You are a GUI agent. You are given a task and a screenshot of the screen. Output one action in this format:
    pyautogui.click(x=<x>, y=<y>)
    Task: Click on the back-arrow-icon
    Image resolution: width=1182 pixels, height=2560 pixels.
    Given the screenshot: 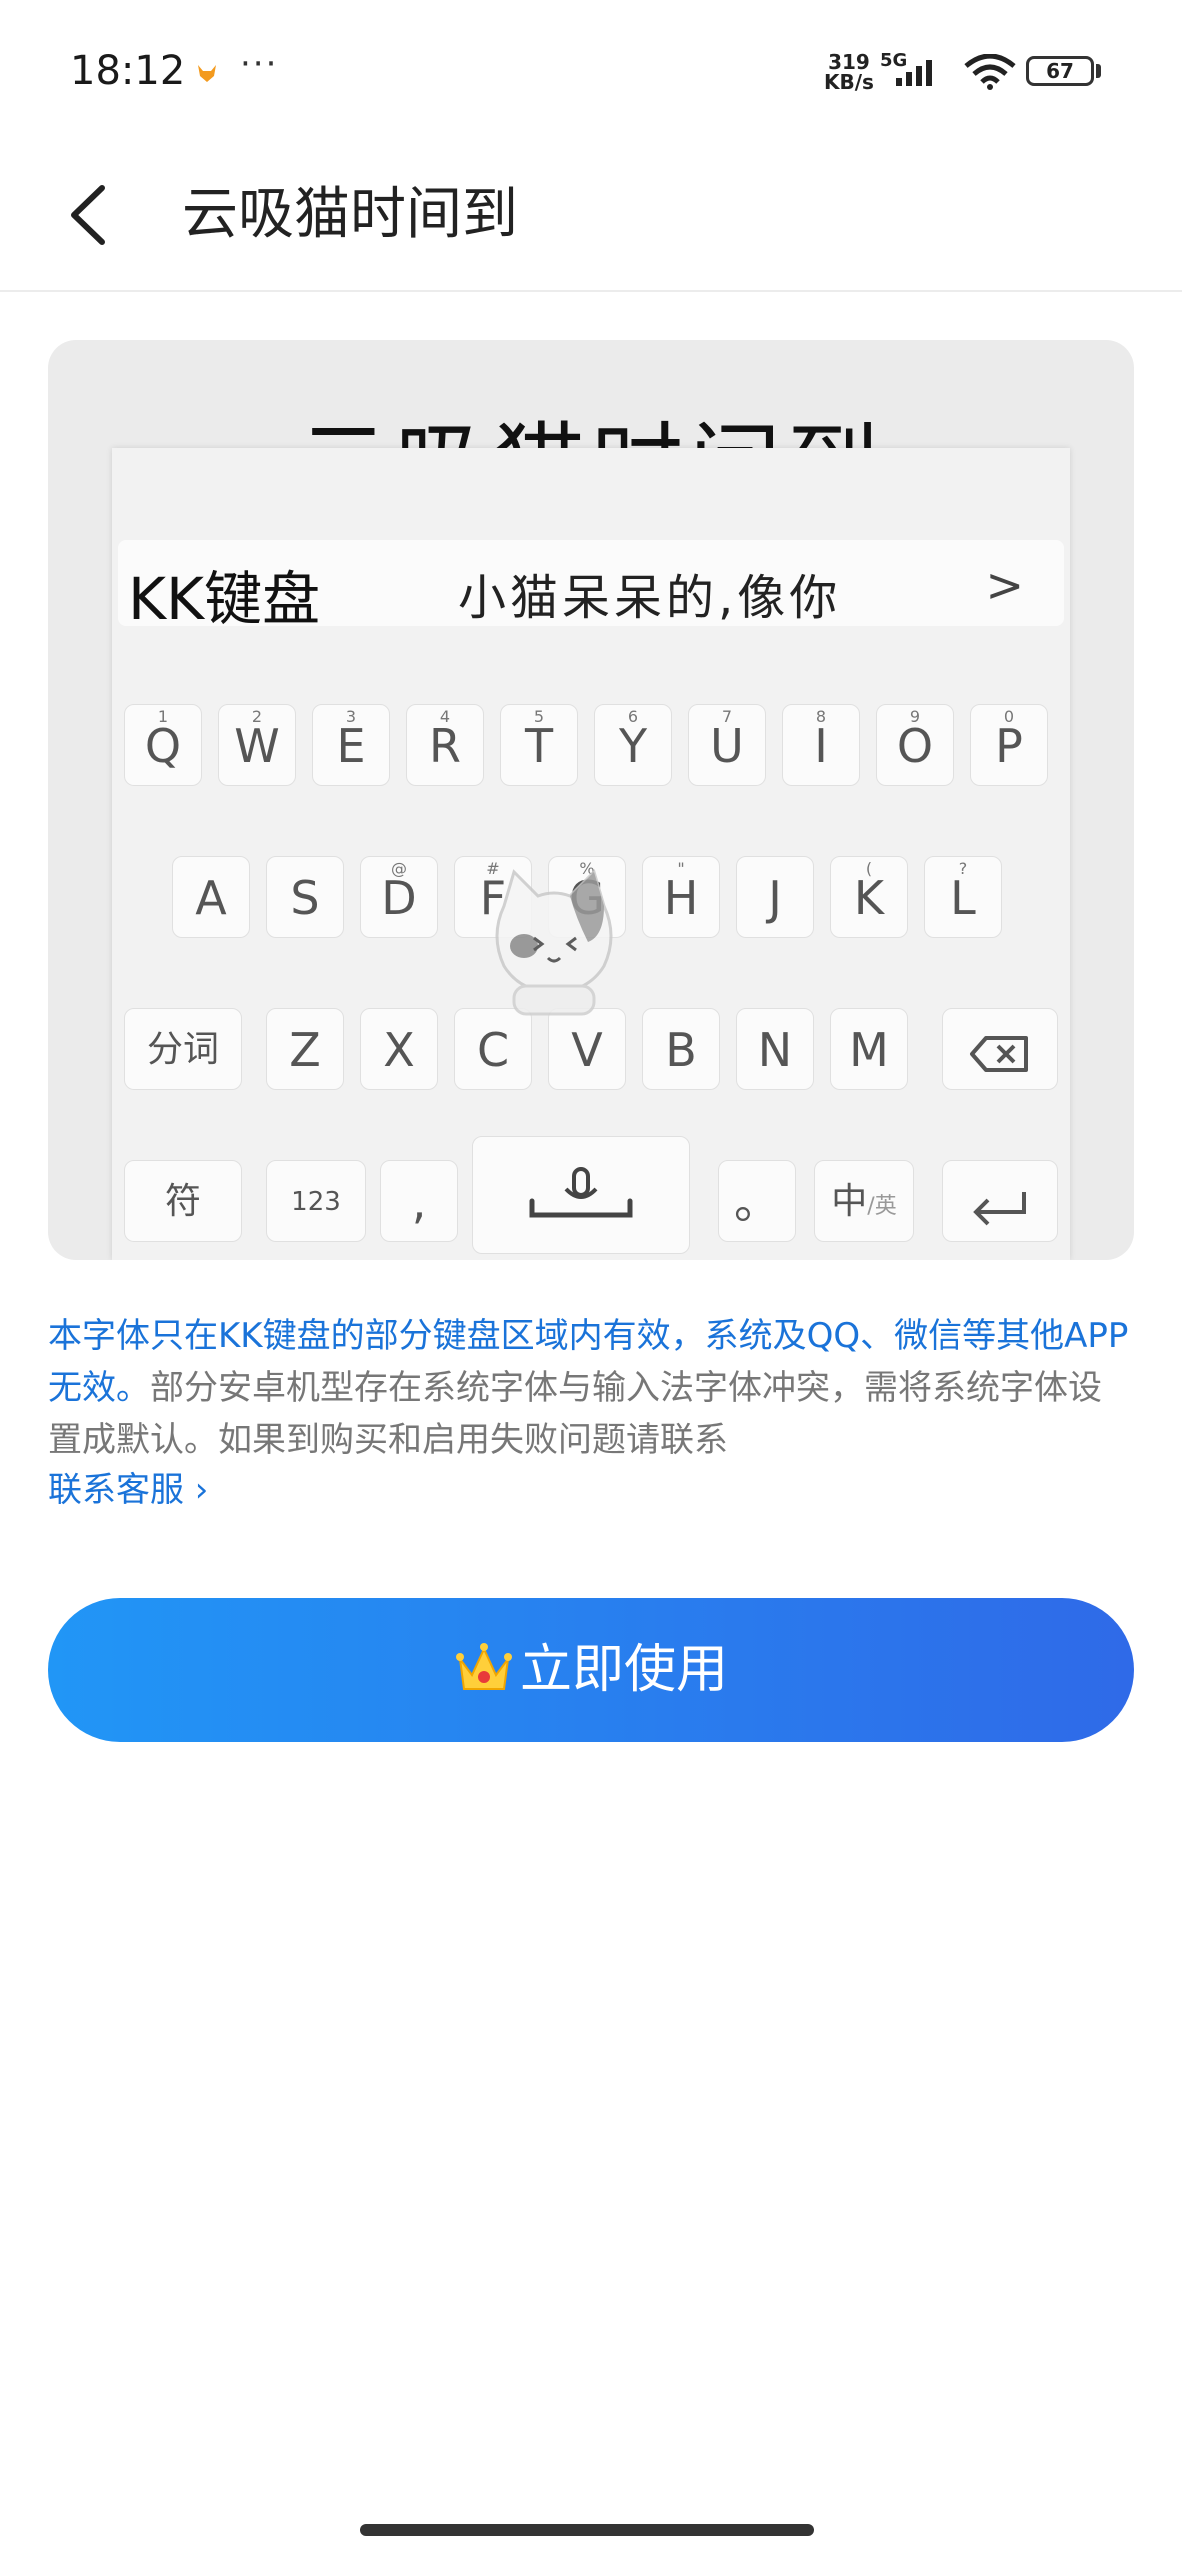 What is the action you would take?
    pyautogui.click(x=90, y=215)
    